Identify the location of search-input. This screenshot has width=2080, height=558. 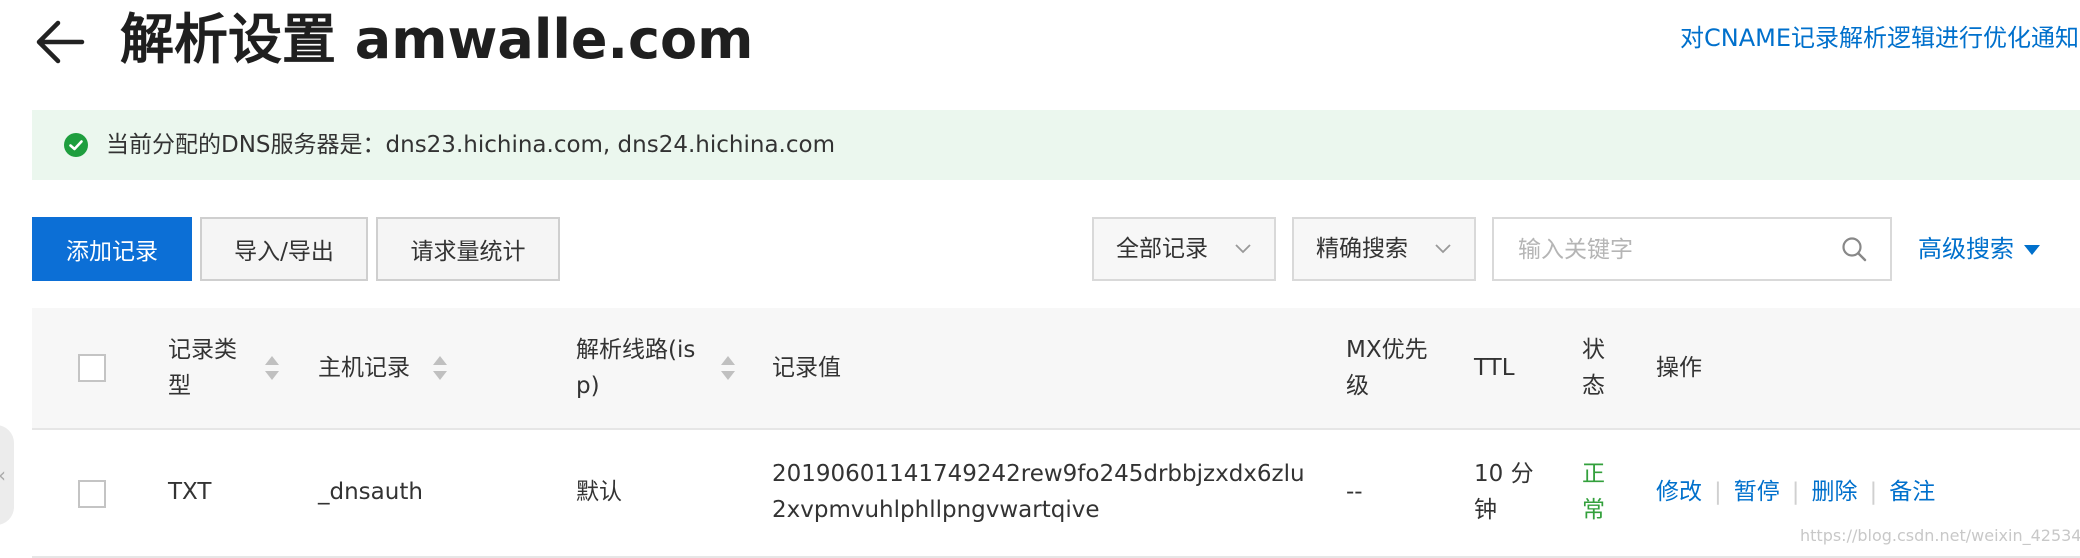
(1668, 250).